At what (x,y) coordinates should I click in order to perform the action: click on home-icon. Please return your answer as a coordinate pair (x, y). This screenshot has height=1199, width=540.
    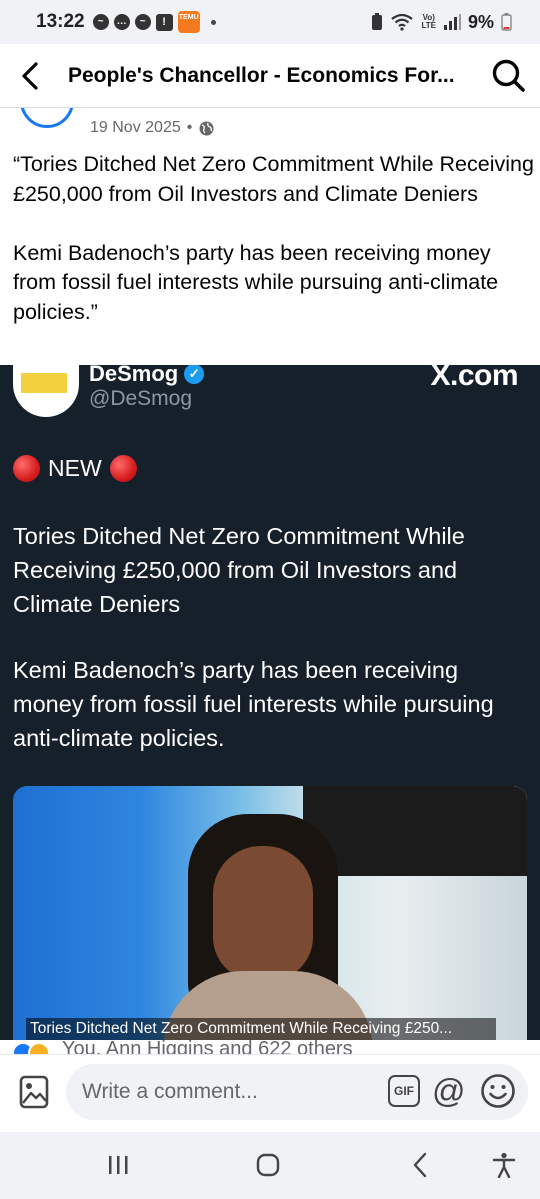
    Looking at the image, I should click on (268, 1165).